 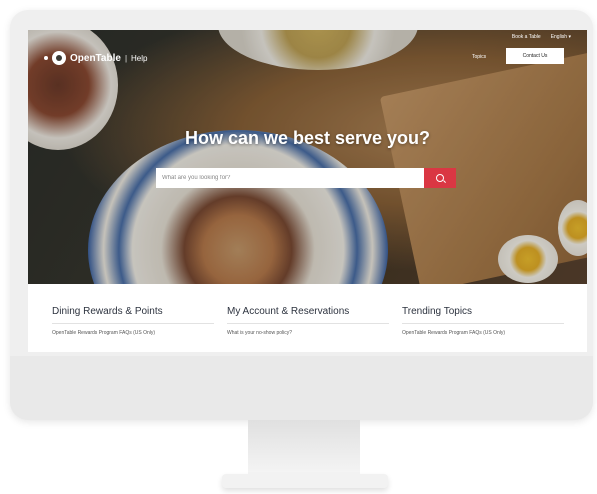 What do you see at coordinates (290, 178) in the screenshot?
I see `search-input` at bounding box center [290, 178].